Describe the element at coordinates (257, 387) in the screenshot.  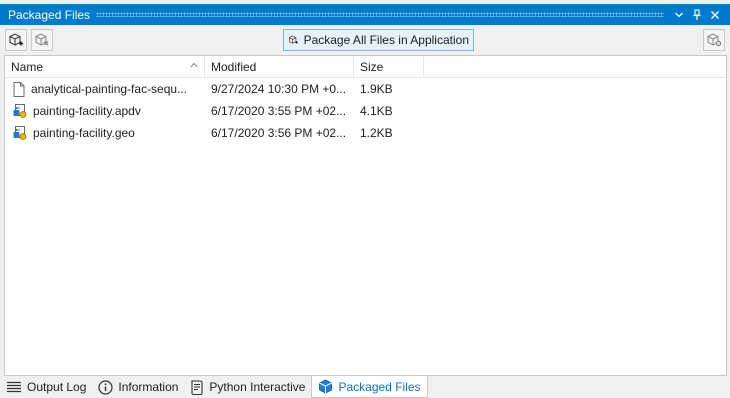
I see `tab-python-interactive-label: Python Interactive` at that location.